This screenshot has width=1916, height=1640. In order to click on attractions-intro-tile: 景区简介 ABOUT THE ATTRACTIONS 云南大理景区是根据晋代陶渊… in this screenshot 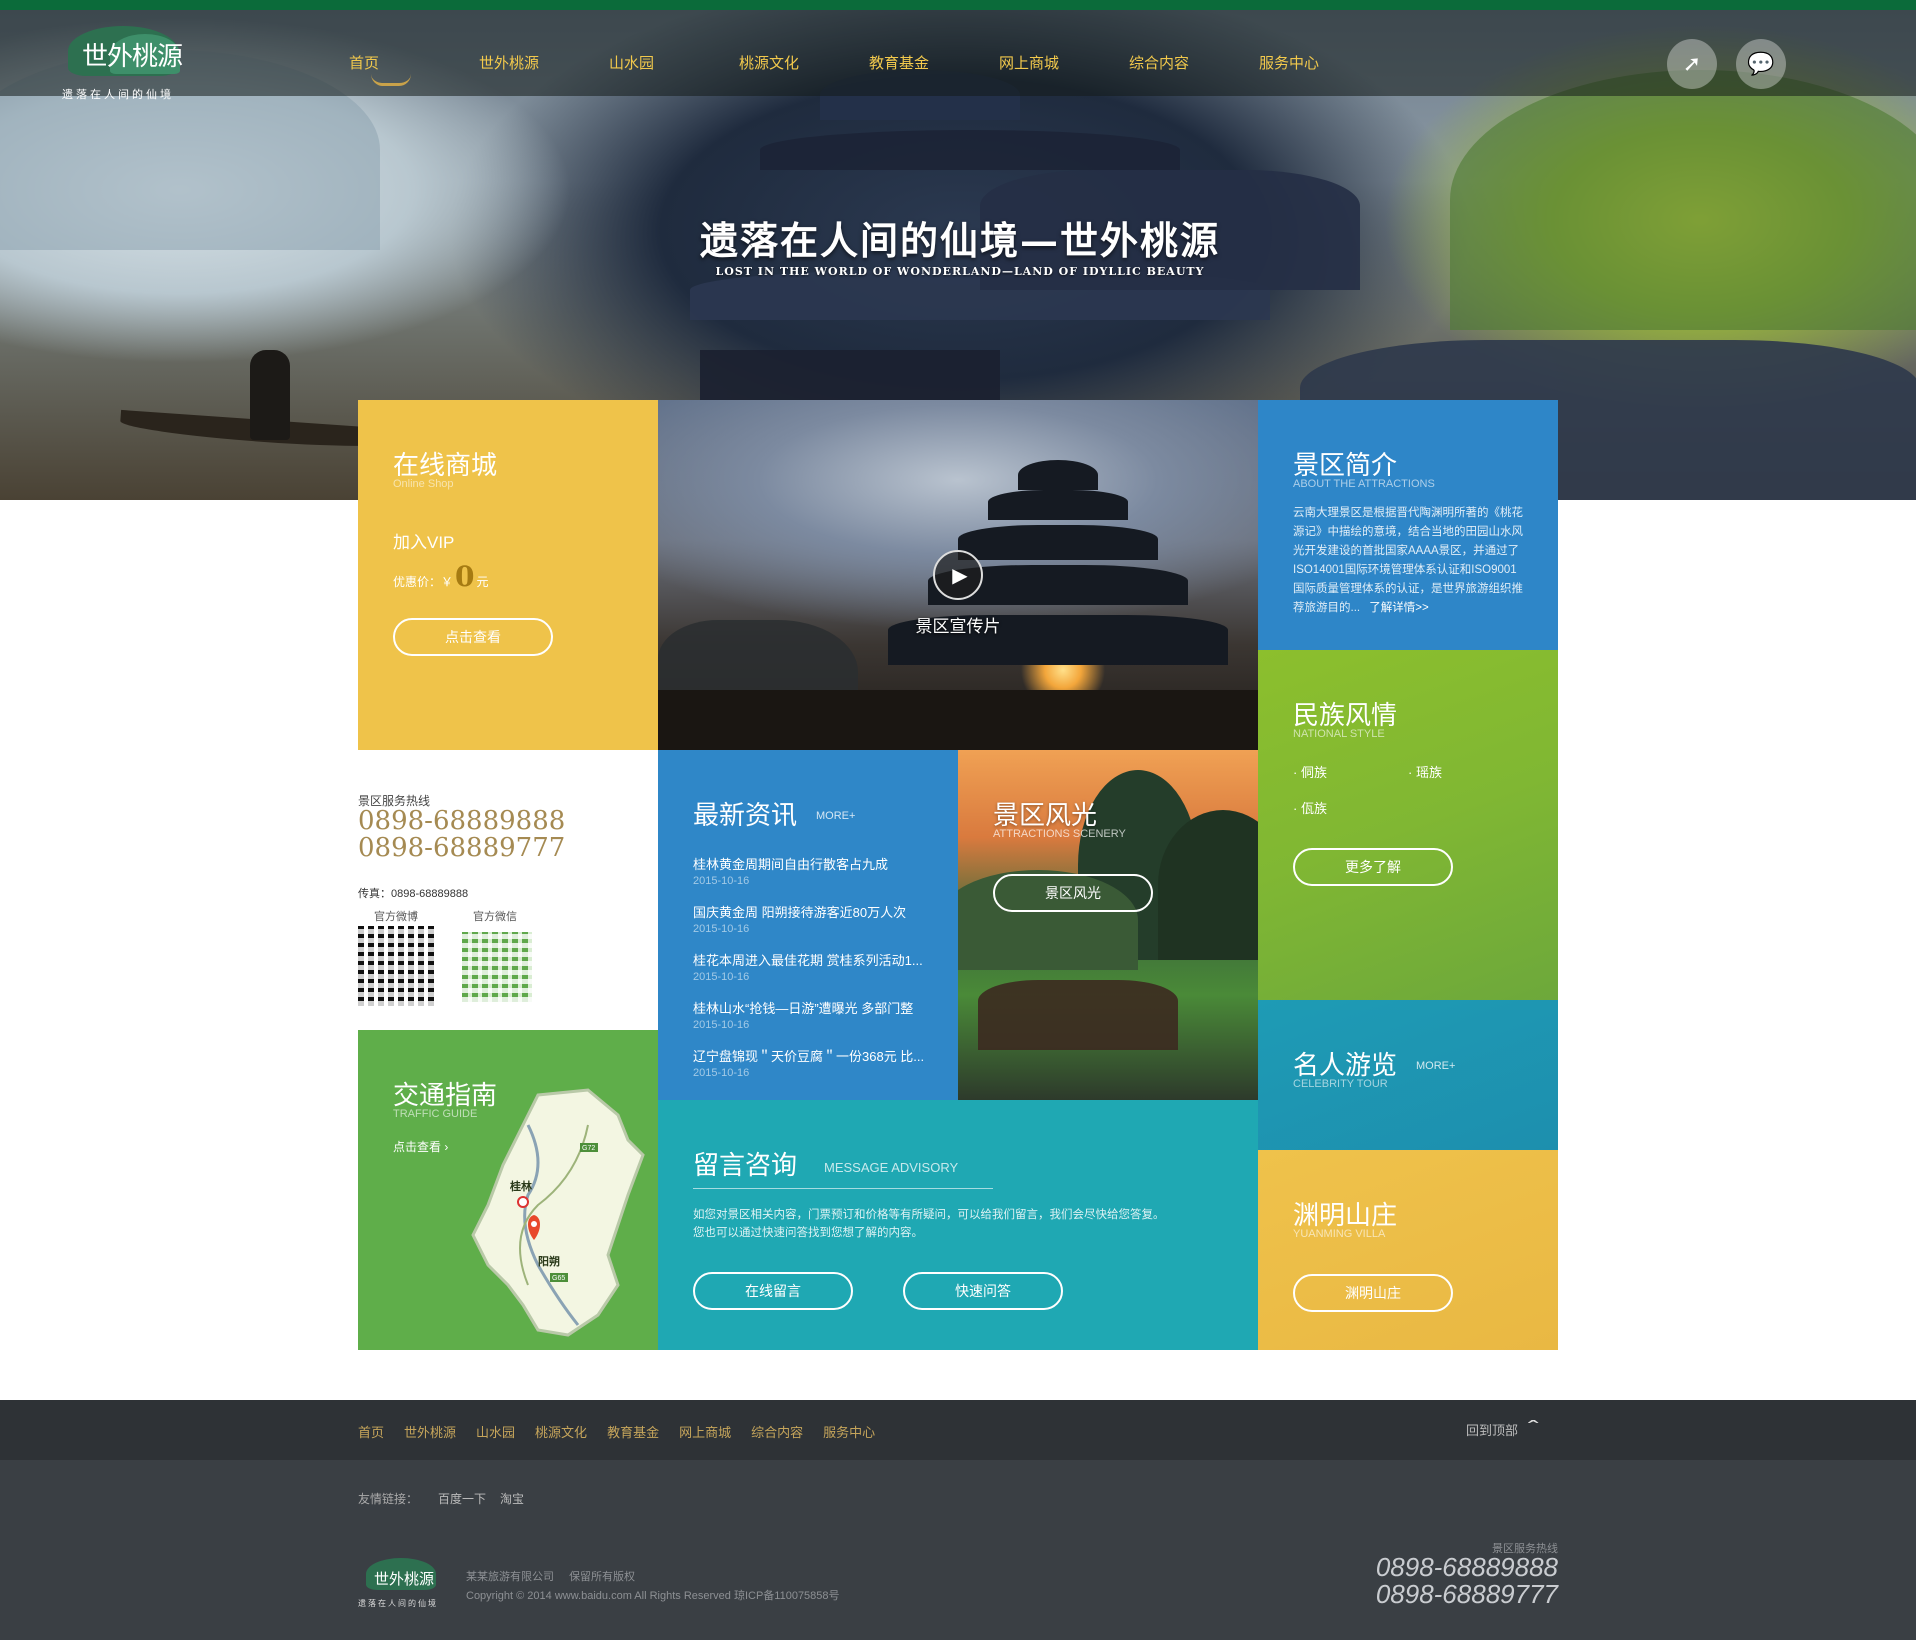, I will do `click(1408, 525)`.